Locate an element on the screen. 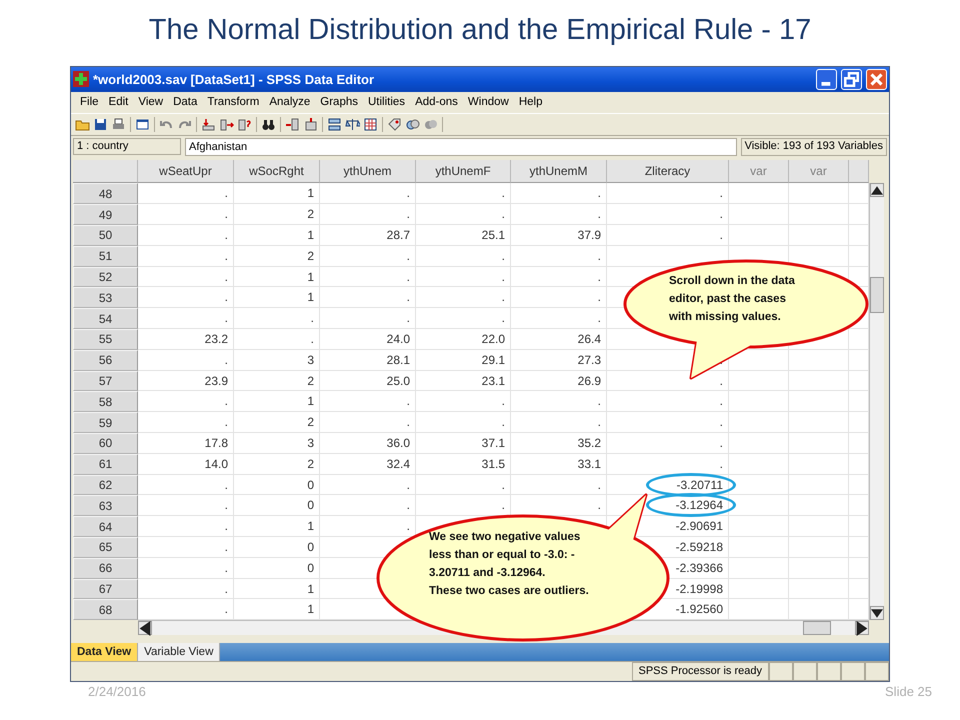 The width and height of the screenshot is (960, 720). column-header: ythUnemM is located at coordinates (559, 172).